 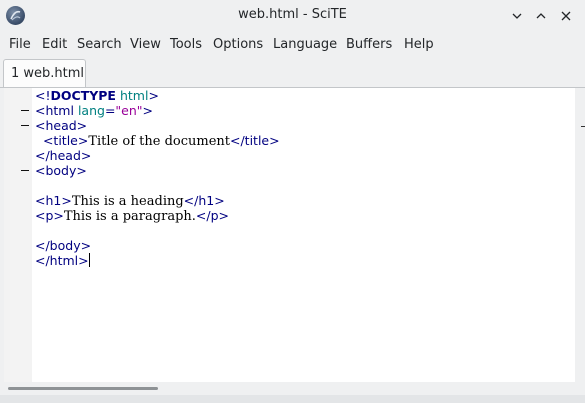 I want to click on code-line-3: <head>, so click(x=61, y=125).